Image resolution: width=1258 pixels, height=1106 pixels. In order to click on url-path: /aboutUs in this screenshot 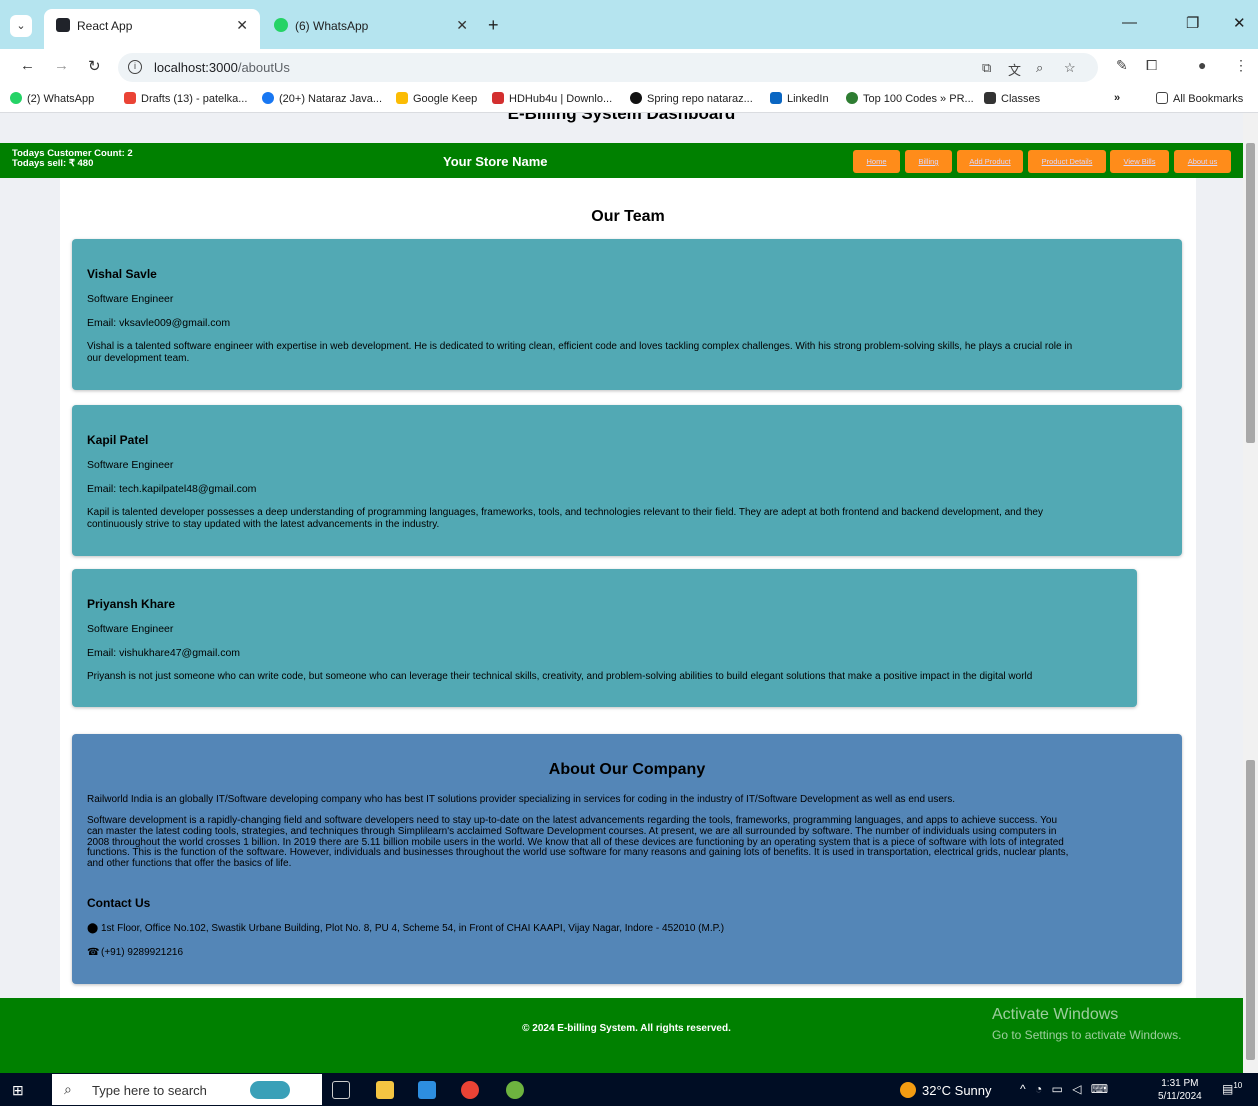, I will do `click(263, 67)`.